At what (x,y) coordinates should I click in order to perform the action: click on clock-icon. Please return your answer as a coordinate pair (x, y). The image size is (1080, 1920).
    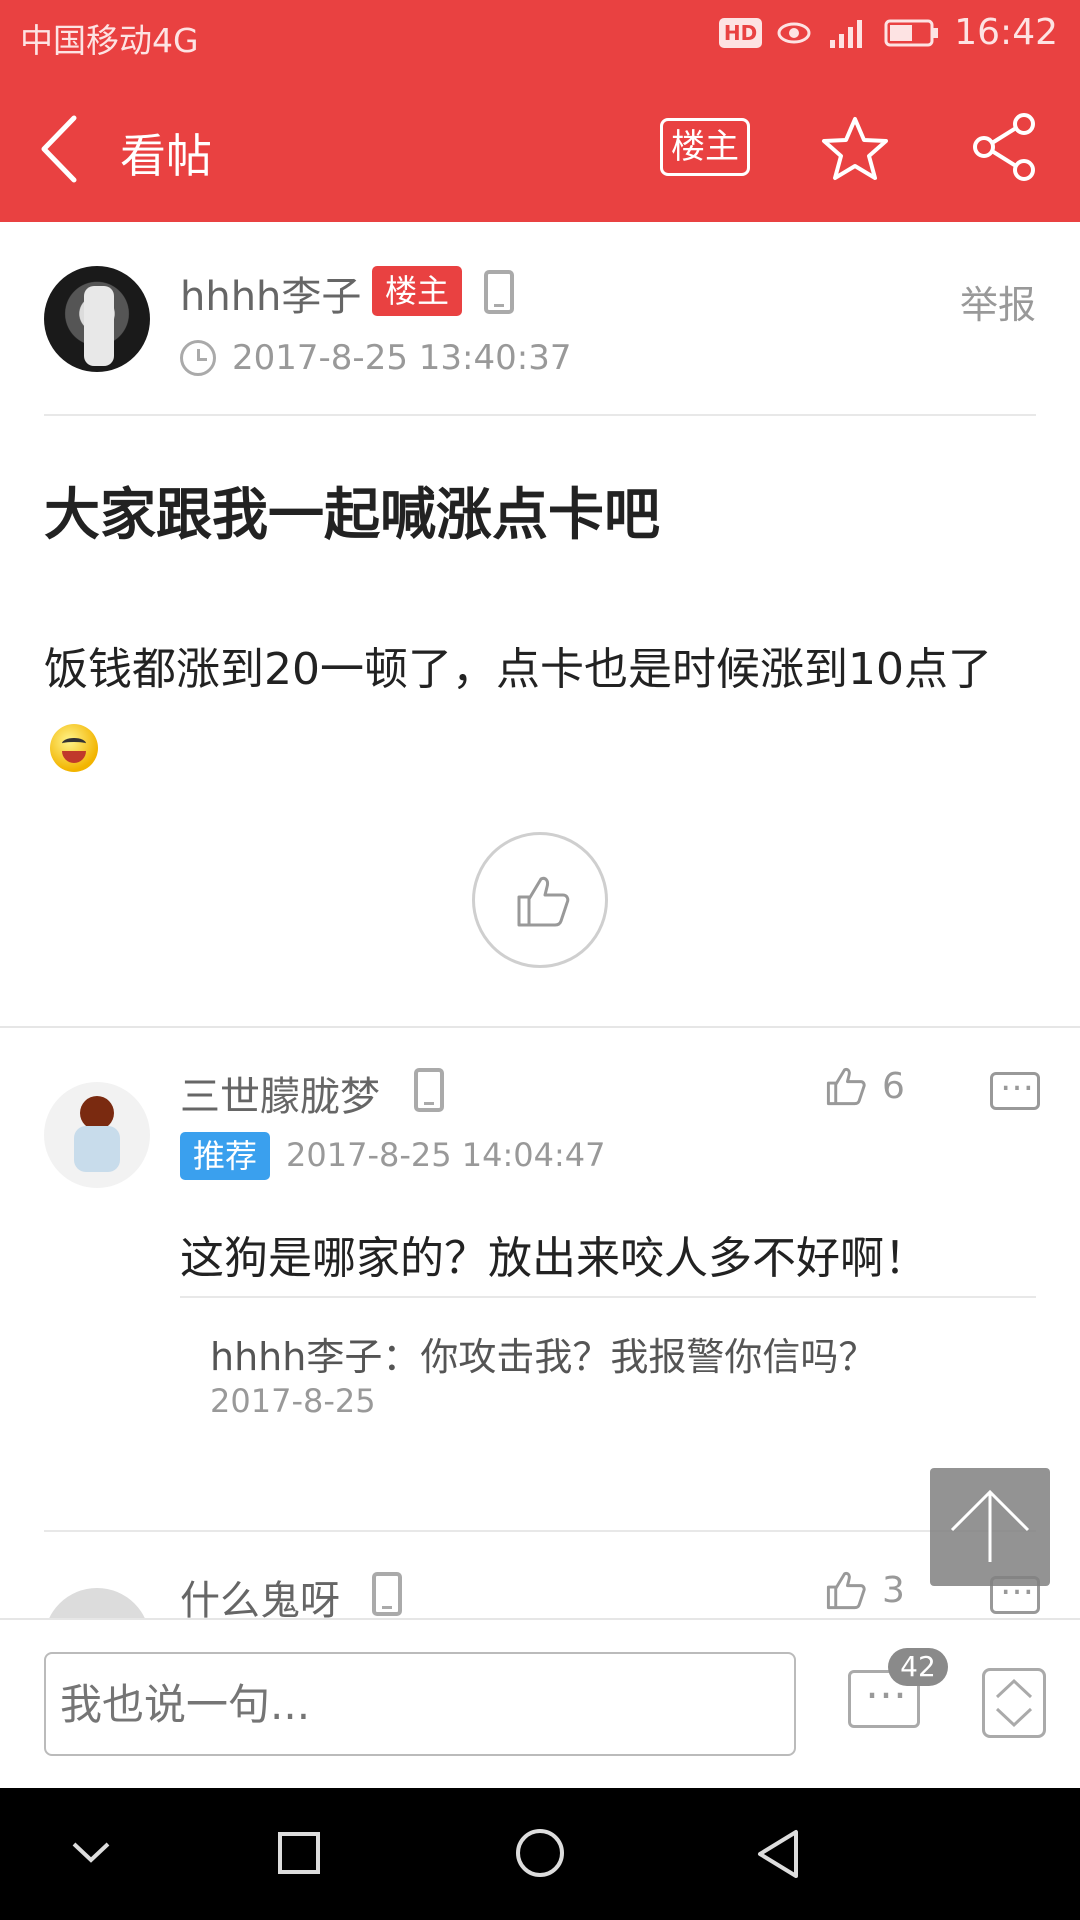
    Looking at the image, I should click on (198, 358).